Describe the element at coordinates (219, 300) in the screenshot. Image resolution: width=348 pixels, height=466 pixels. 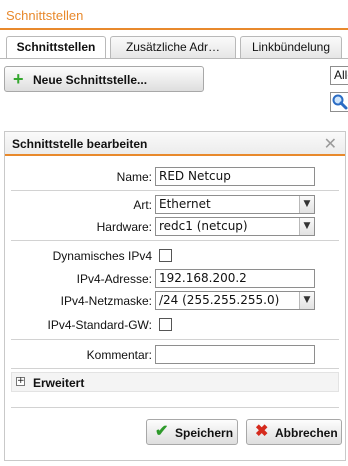
I see `ipv4-netmask-select-value: /24 (255.255.255.0)` at that location.